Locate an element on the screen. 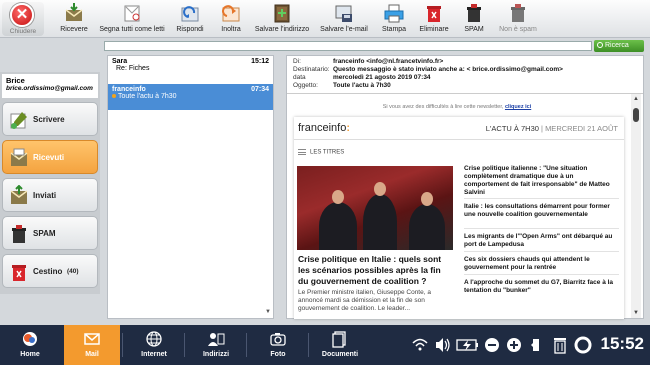 This screenshot has width=650, height=365. address-book-icon is located at coordinates (282, 13).